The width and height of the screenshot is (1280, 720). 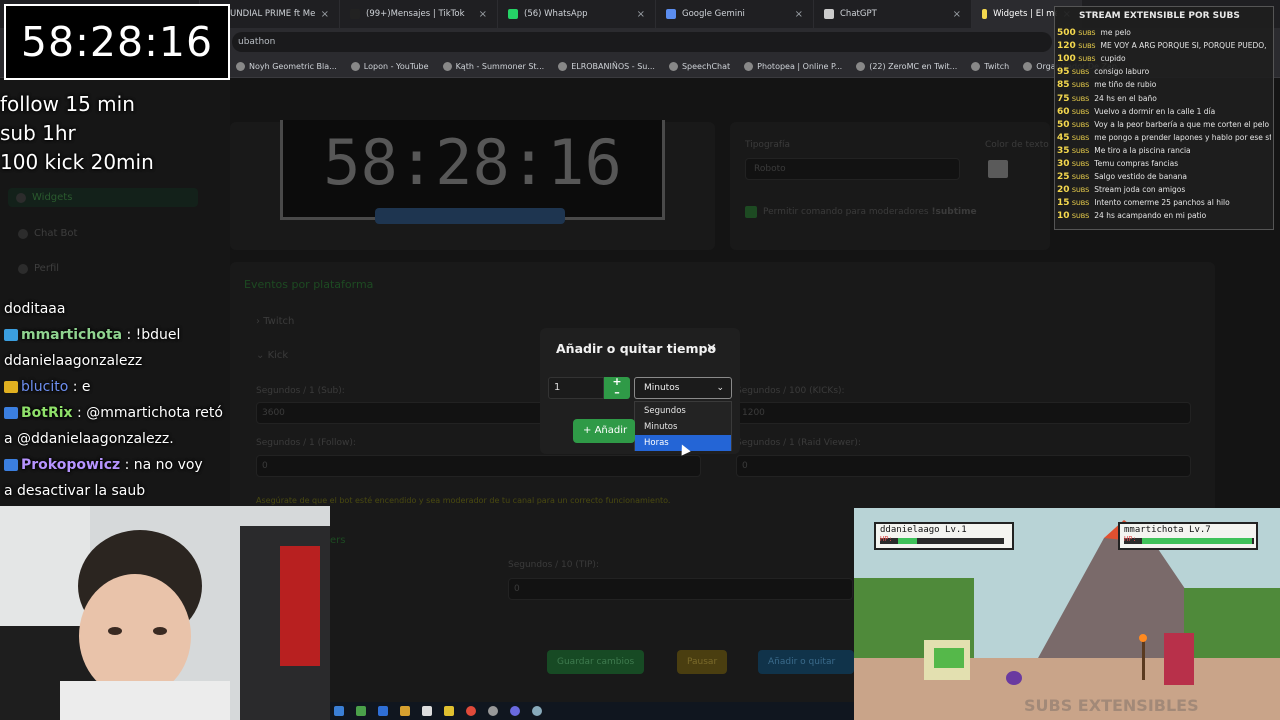 I want to click on sub-goal-text: Temu compras fancias, so click(x=1136, y=163).